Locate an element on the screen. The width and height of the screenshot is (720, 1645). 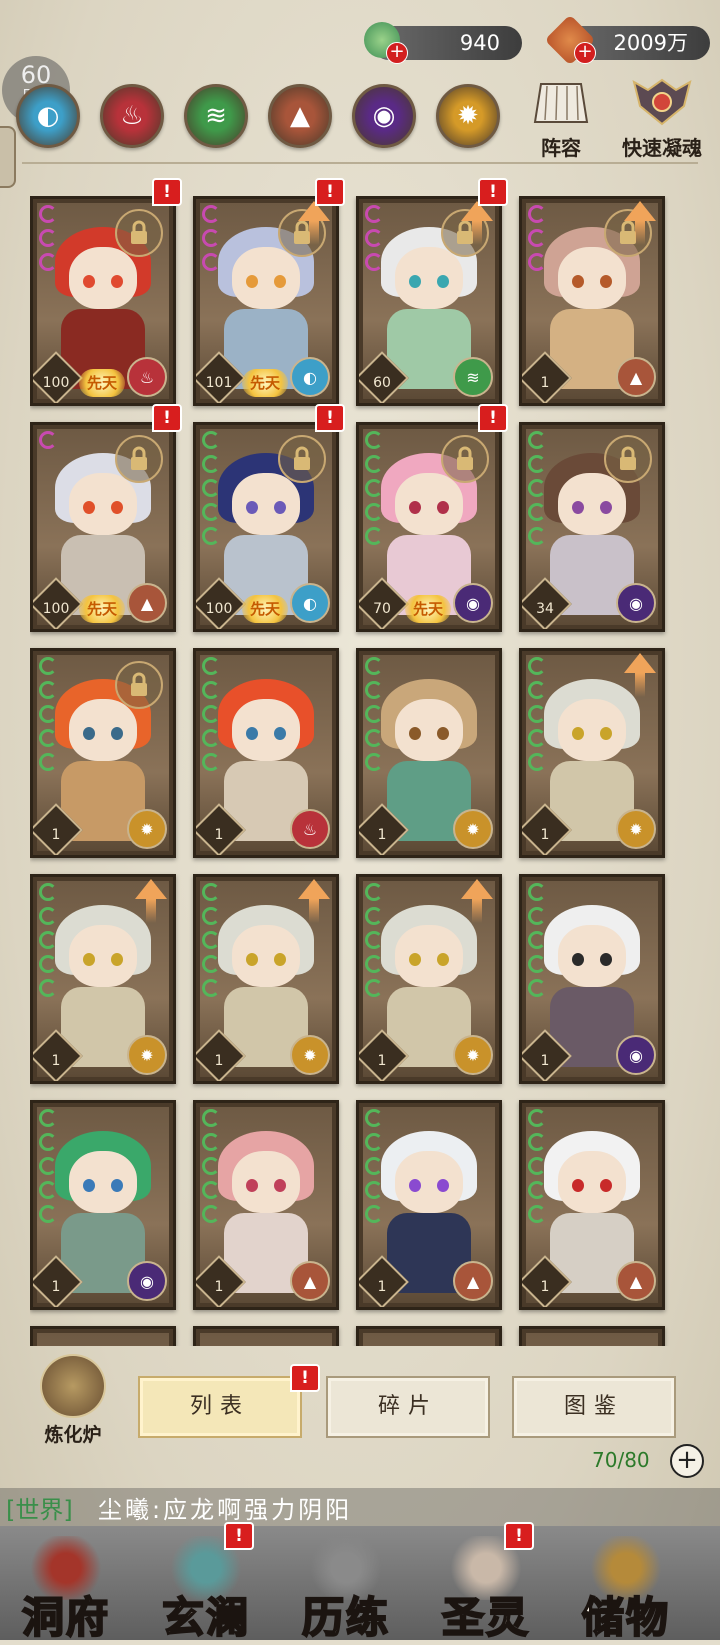
world-chat-bar: [世界] 尘曦:应龙啊强力阴阳 is located at coordinates (360, 1507).